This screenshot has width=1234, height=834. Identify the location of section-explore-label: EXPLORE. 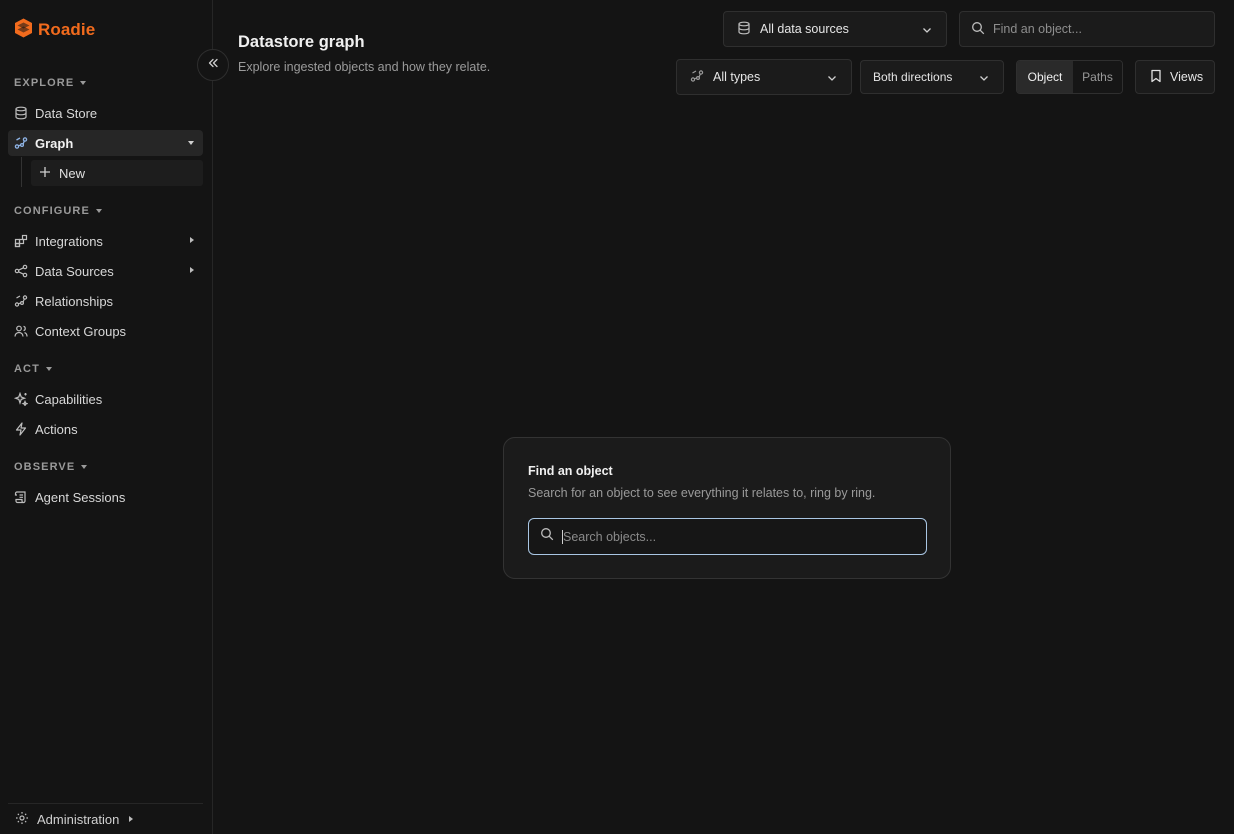
(44, 83).